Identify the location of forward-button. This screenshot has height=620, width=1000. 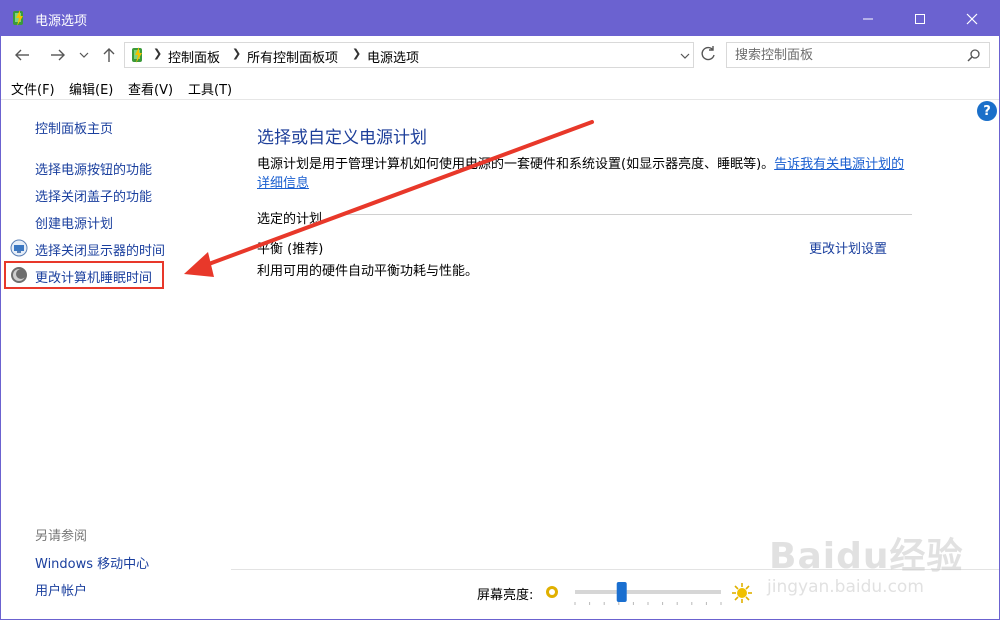
(58, 55).